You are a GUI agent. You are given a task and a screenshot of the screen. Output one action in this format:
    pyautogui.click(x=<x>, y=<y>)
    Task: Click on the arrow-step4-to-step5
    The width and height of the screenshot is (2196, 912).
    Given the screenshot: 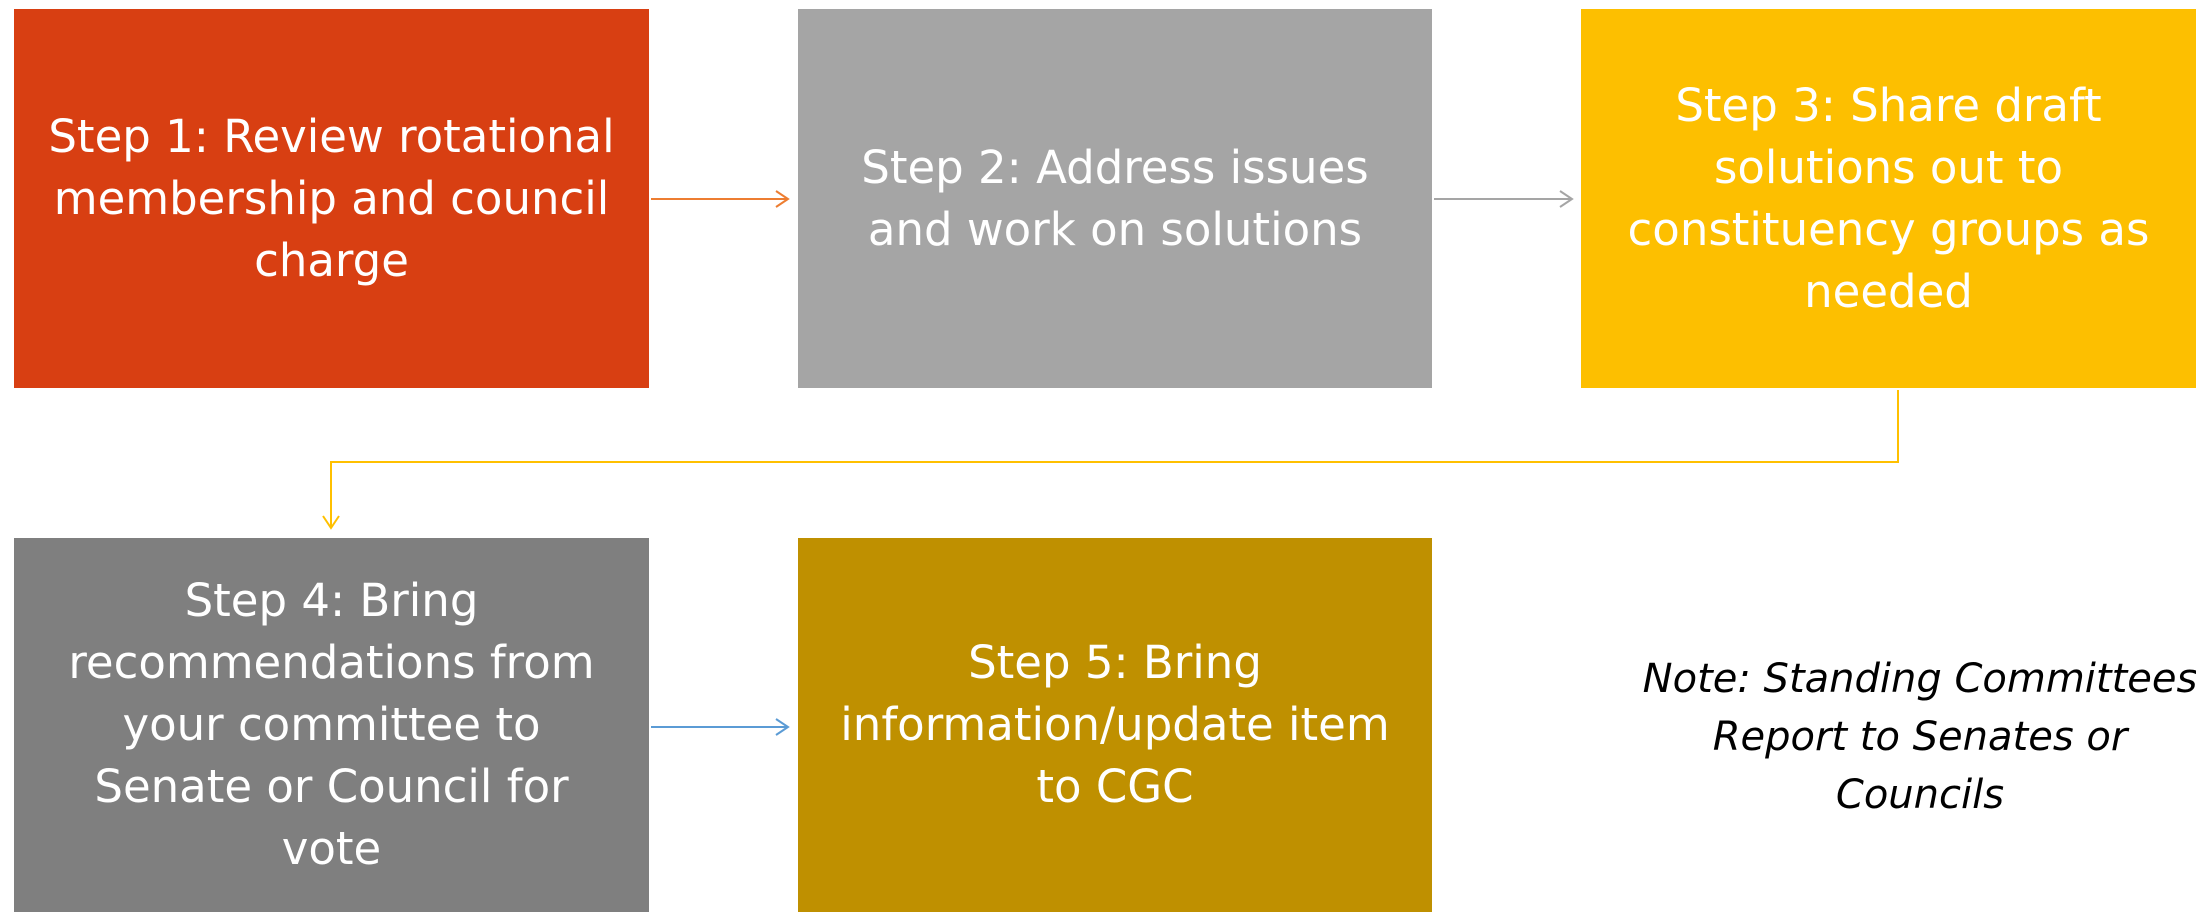 What is the action you would take?
    pyautogui.click(x=720, y=727)
    